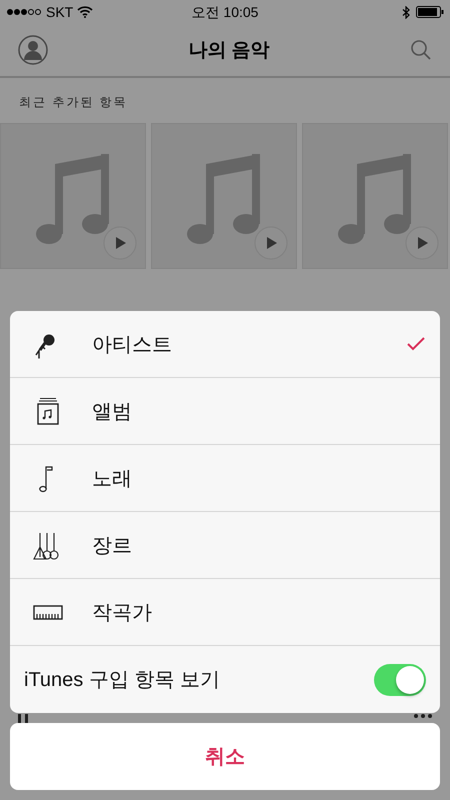 Image resolution: width=450 pixels, height=800 pixels. What do you see at coordinates (73, 102) in the screenshot?
I see `section-heading: 최근 추가된 항목` at bounding box center [73, 102].